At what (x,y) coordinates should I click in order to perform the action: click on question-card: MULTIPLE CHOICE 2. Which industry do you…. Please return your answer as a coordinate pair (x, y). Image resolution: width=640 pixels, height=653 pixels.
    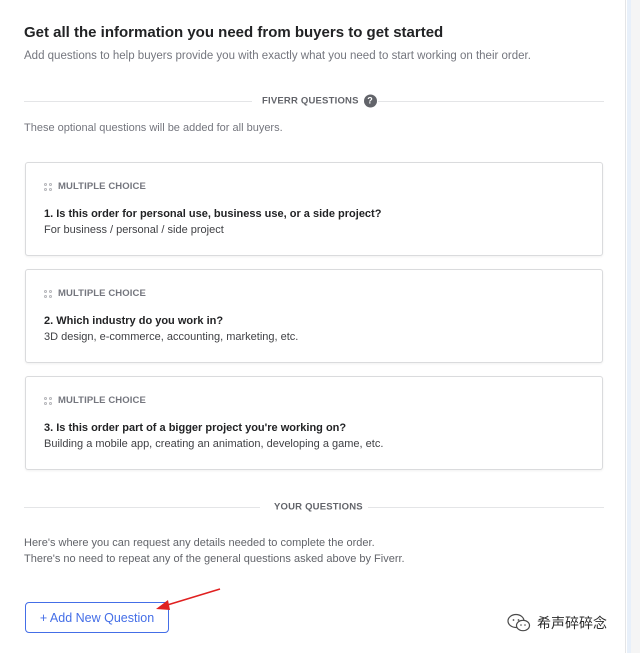
    Looking at the image, I should click on (314, 316).